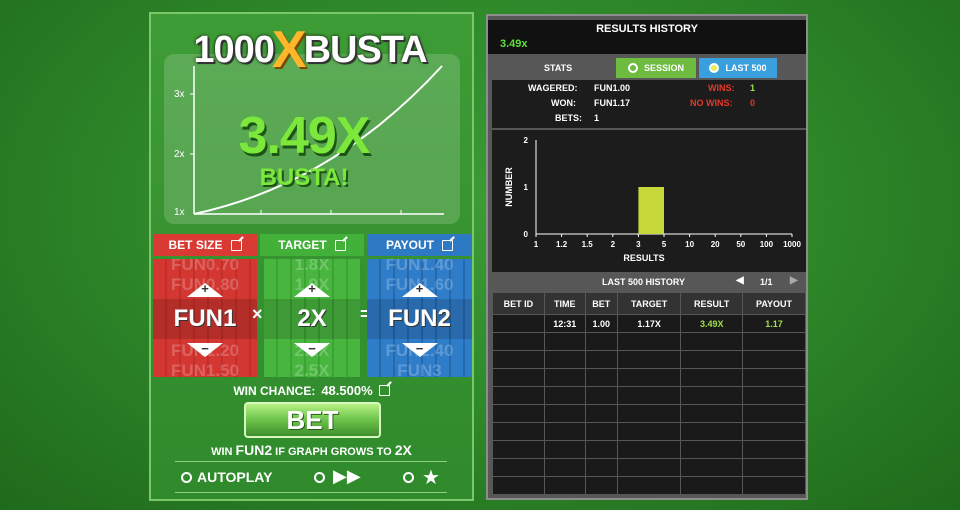 The image size is (960, 510). Describe the element at coordinates (601, 323) in the screenshot. I see `table-cell: 1.00` at that location.